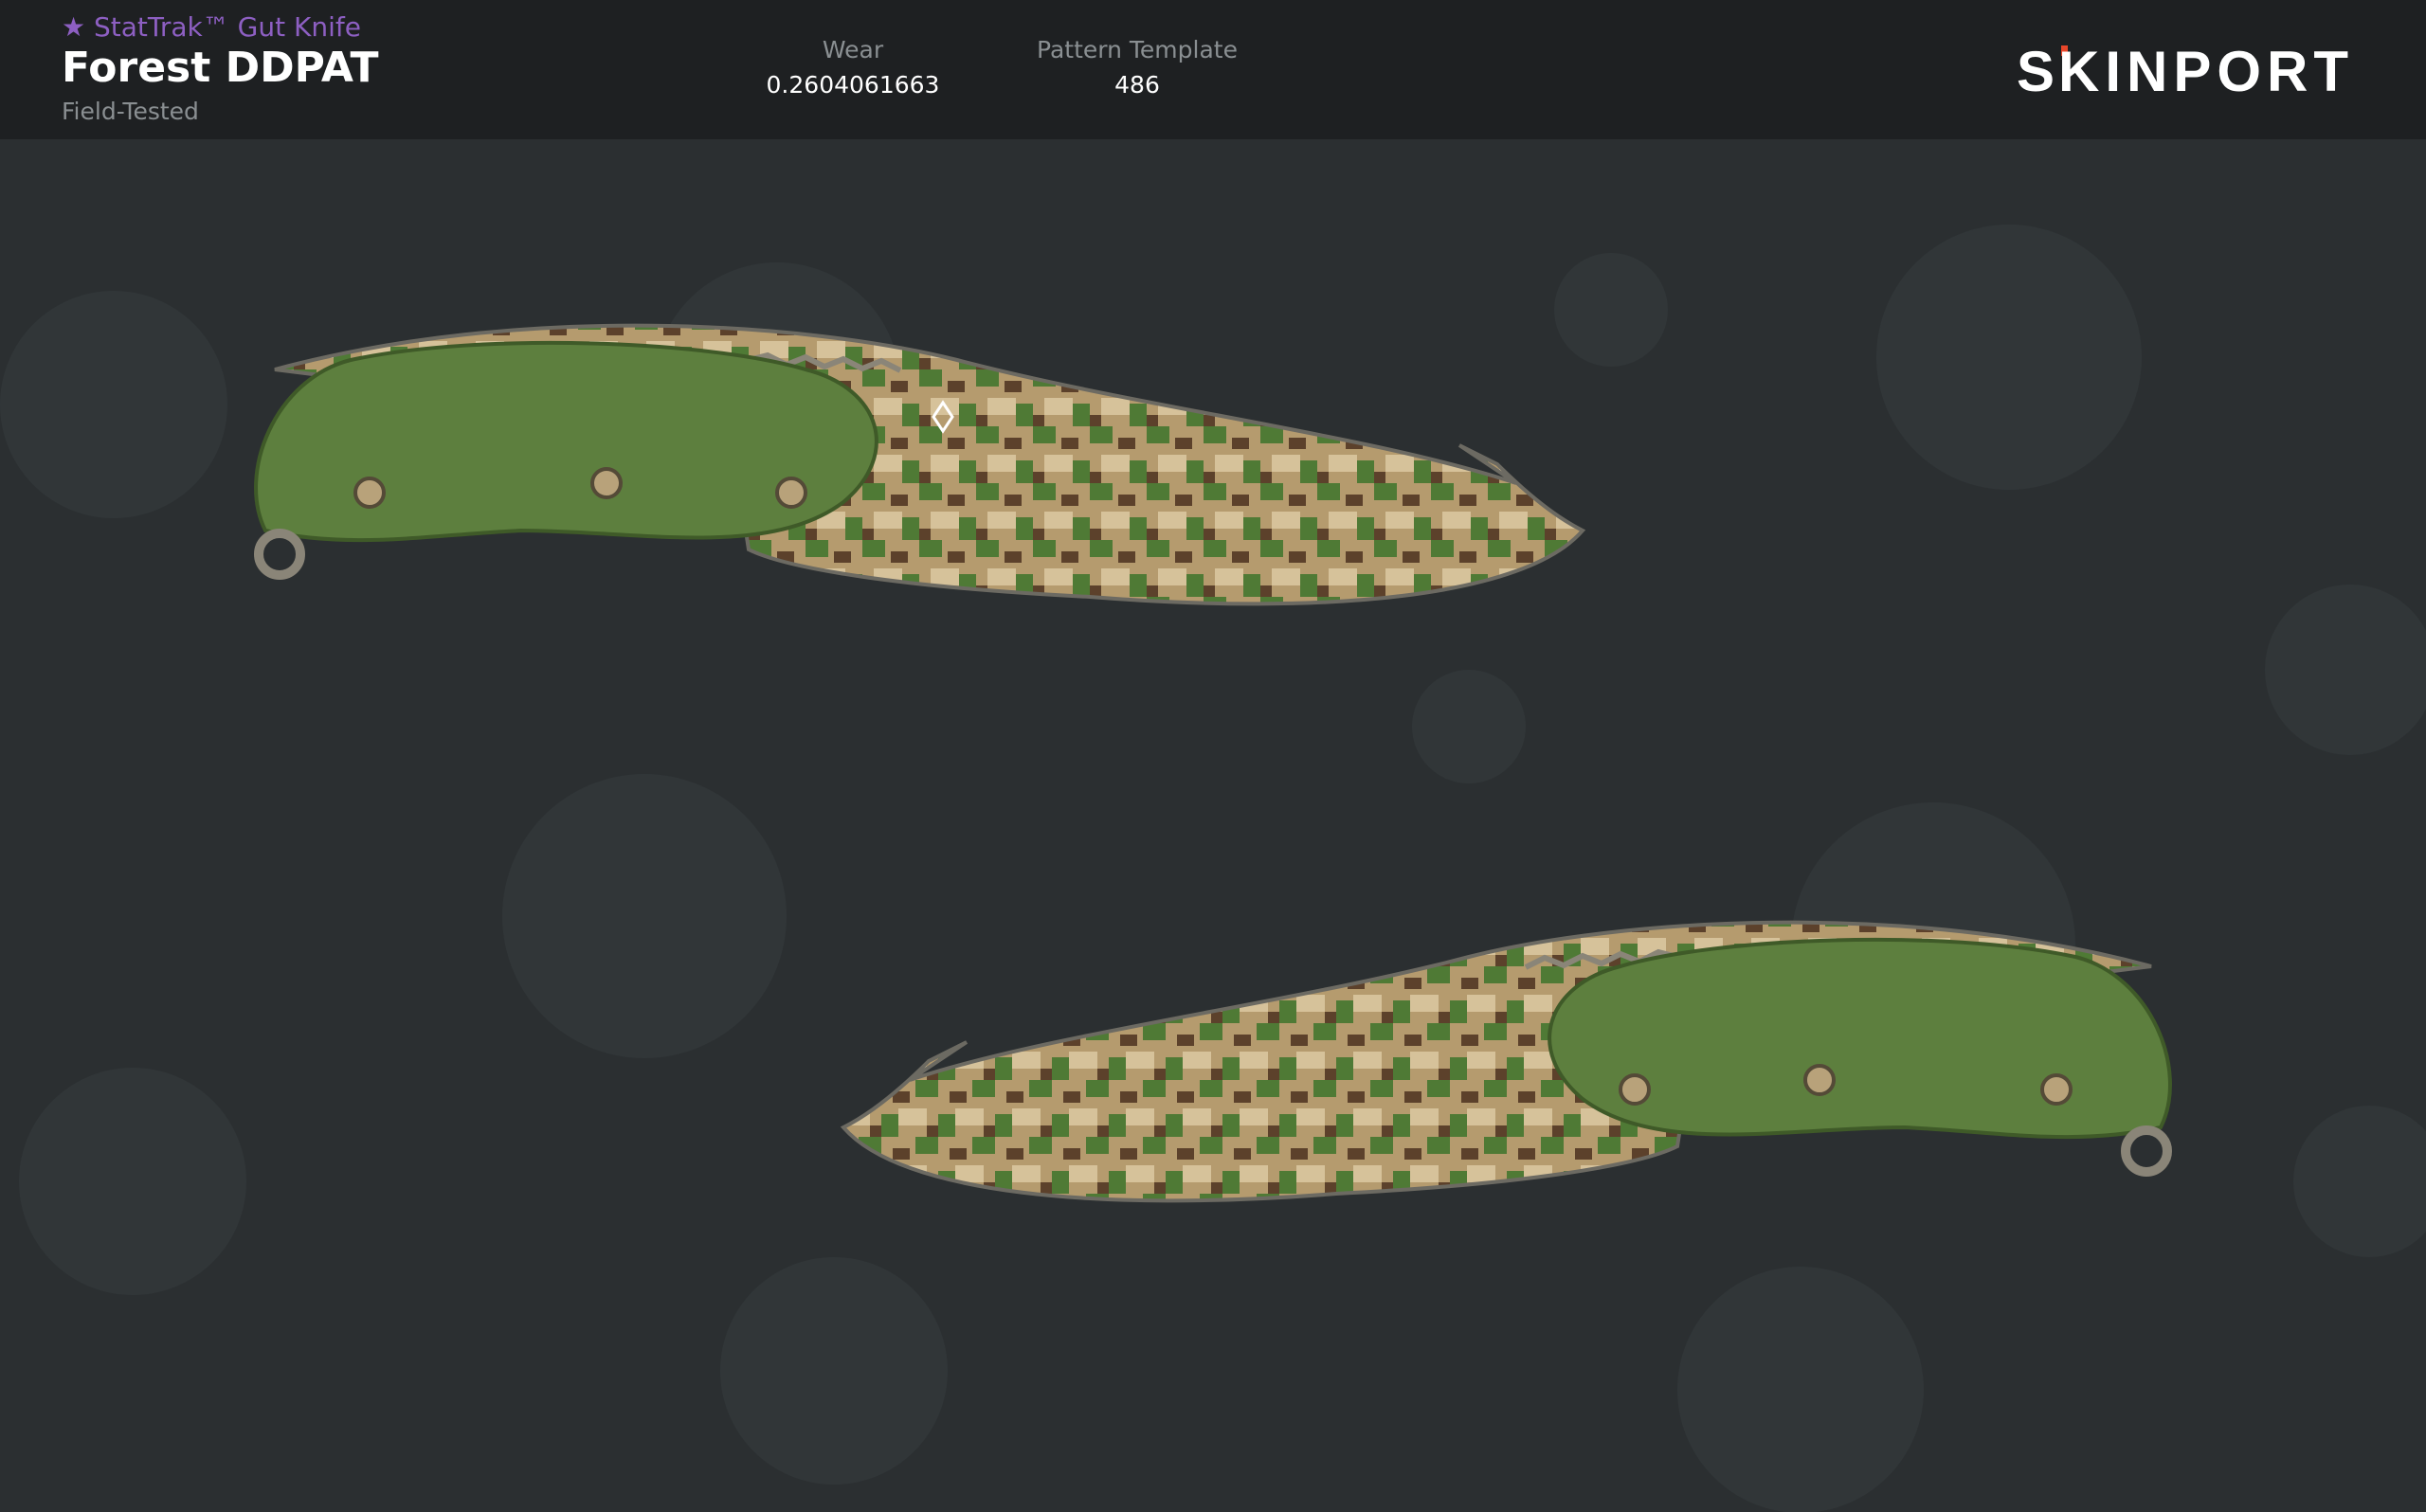  What do you see at coordinates (2206, 71) in the screenshot?
I see `svg-text: KINPORT` at bounding box center [2206, 71].